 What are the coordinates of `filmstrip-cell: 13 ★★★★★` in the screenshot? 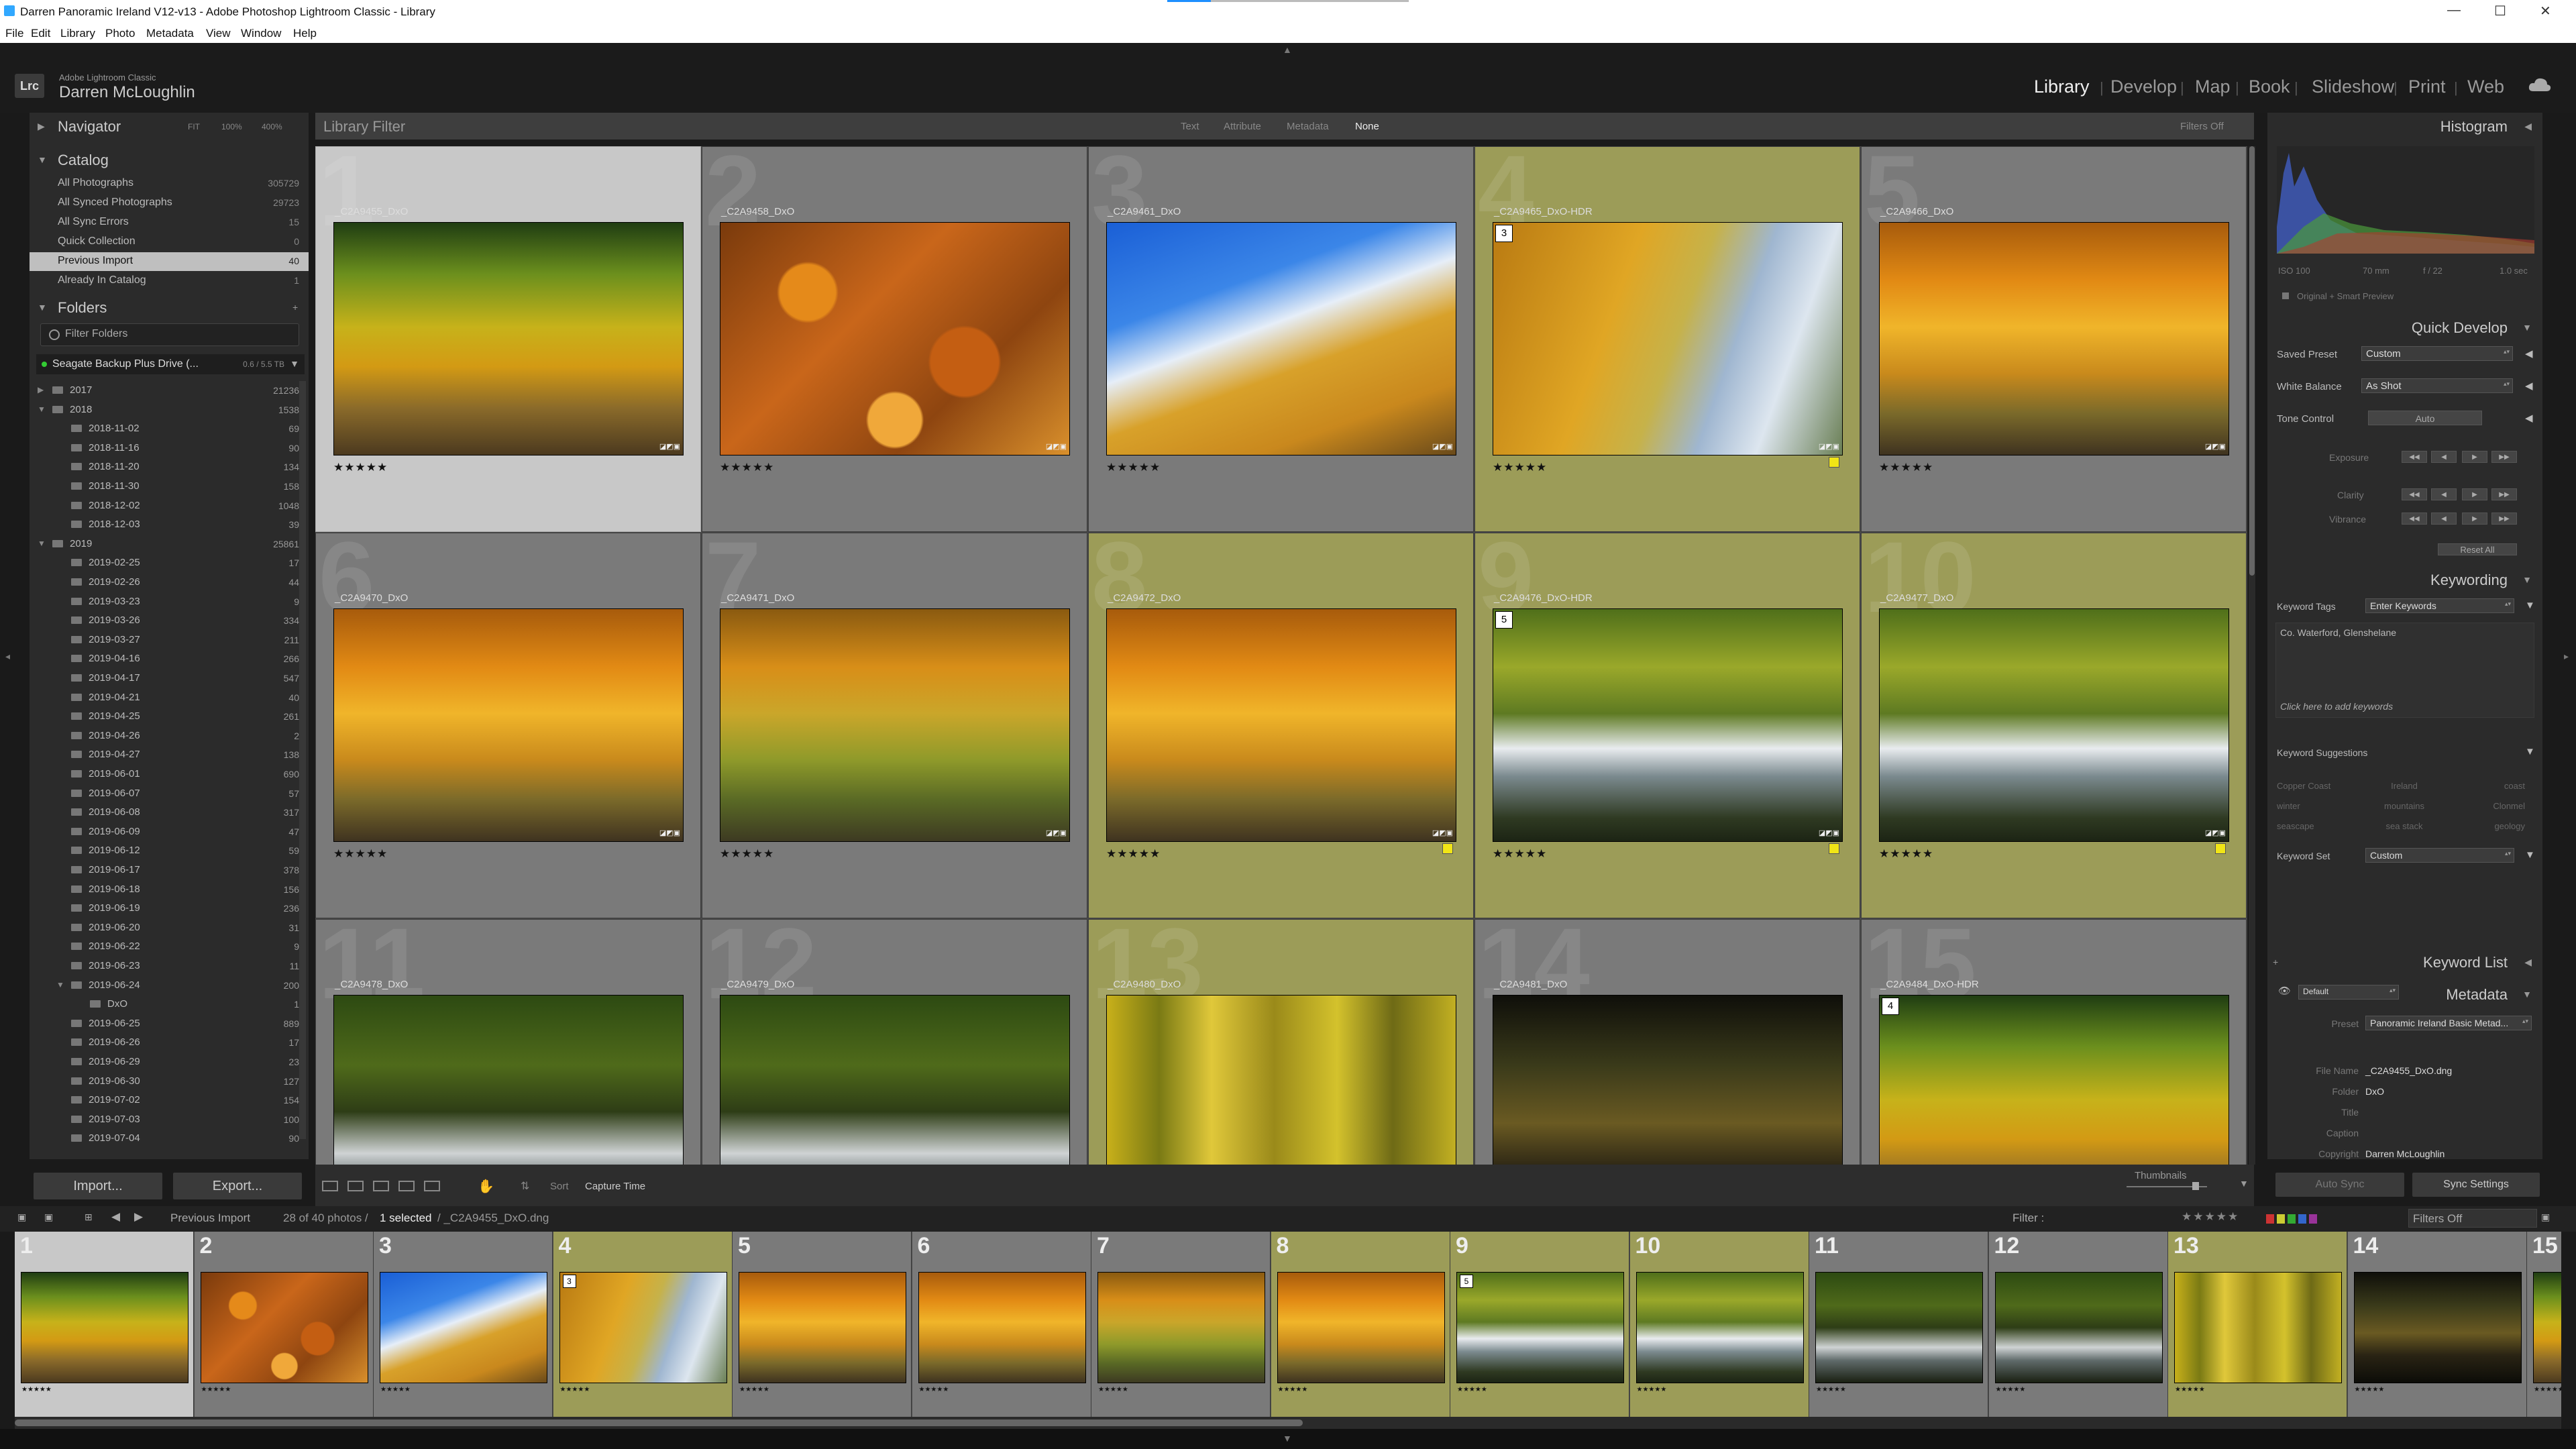 It's located at (2257, 1324).